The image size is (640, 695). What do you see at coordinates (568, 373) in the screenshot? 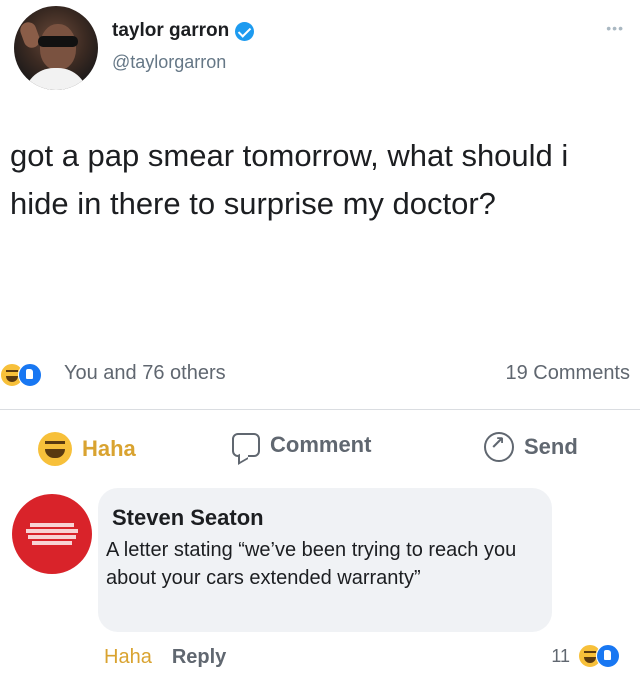
I see `comments-count: 19 Comments` at bounding box center [568, 373].